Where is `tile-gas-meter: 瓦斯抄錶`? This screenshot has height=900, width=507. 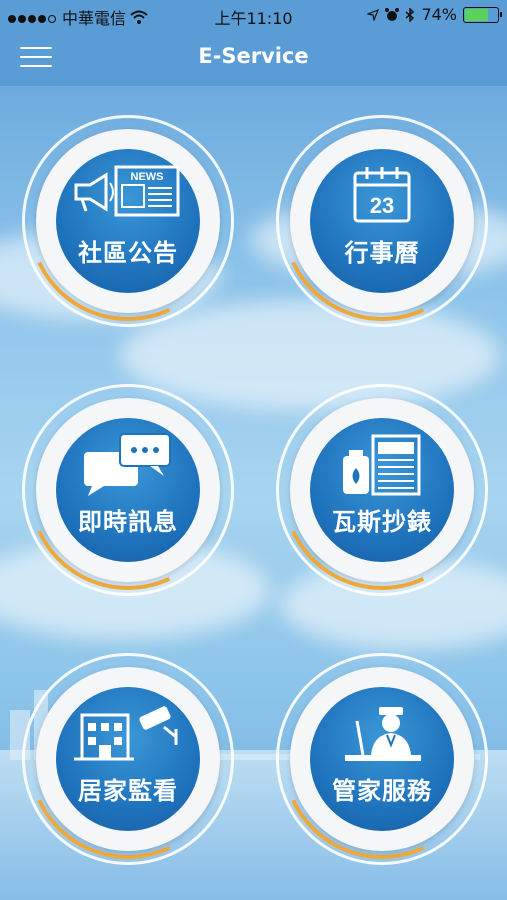
tile-gas-meter: 瓦斯抄錶 is located at coordinates (380, 490).